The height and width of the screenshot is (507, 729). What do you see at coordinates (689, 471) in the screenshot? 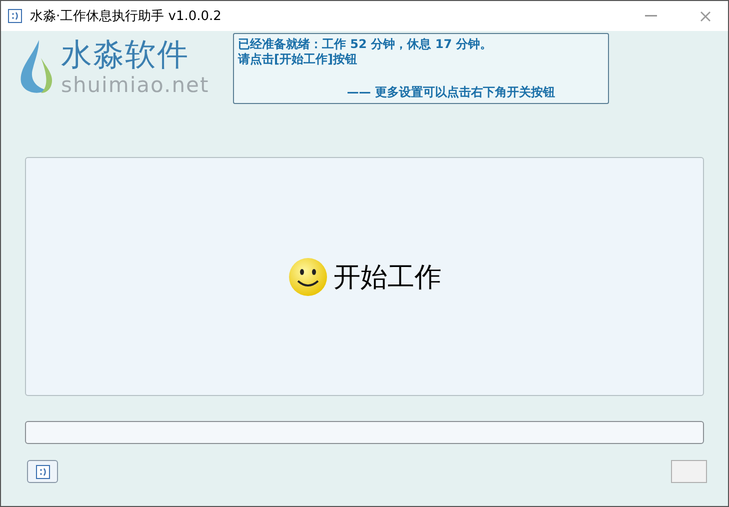
I see `switch-button` at bounding box center [689, 471].